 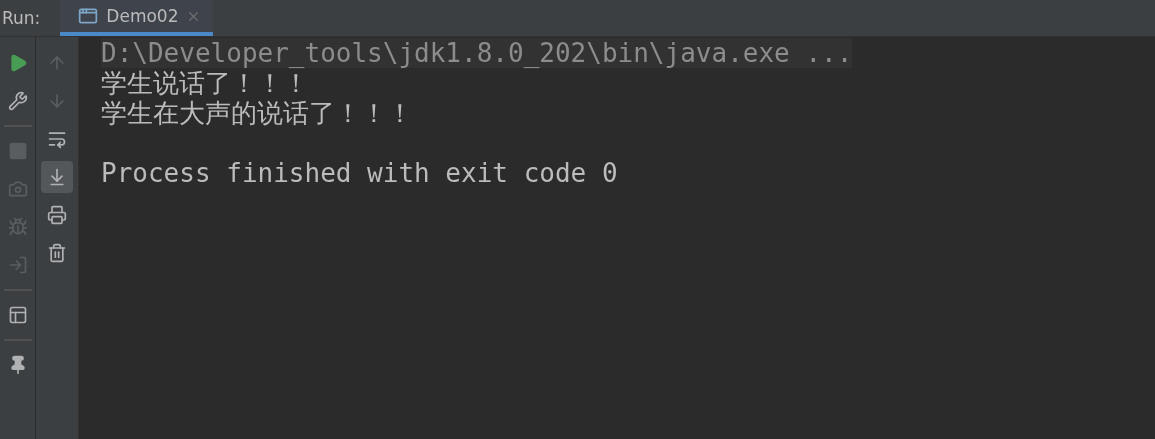 I want to click on console-output-line: 学生在大声的说话了！！！, so click(x=257, y=113).